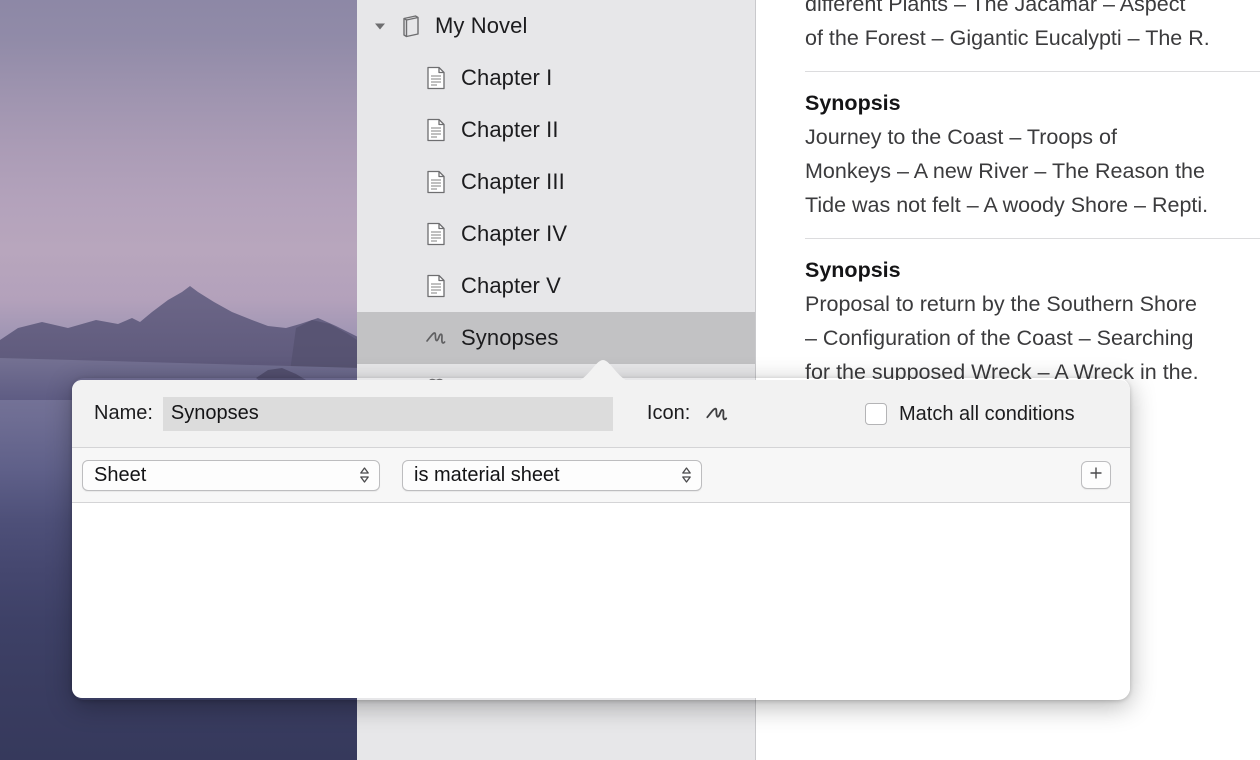  Describe the element at coordinates (410, 26) in the screenshot. I see `book-icon` at that location.